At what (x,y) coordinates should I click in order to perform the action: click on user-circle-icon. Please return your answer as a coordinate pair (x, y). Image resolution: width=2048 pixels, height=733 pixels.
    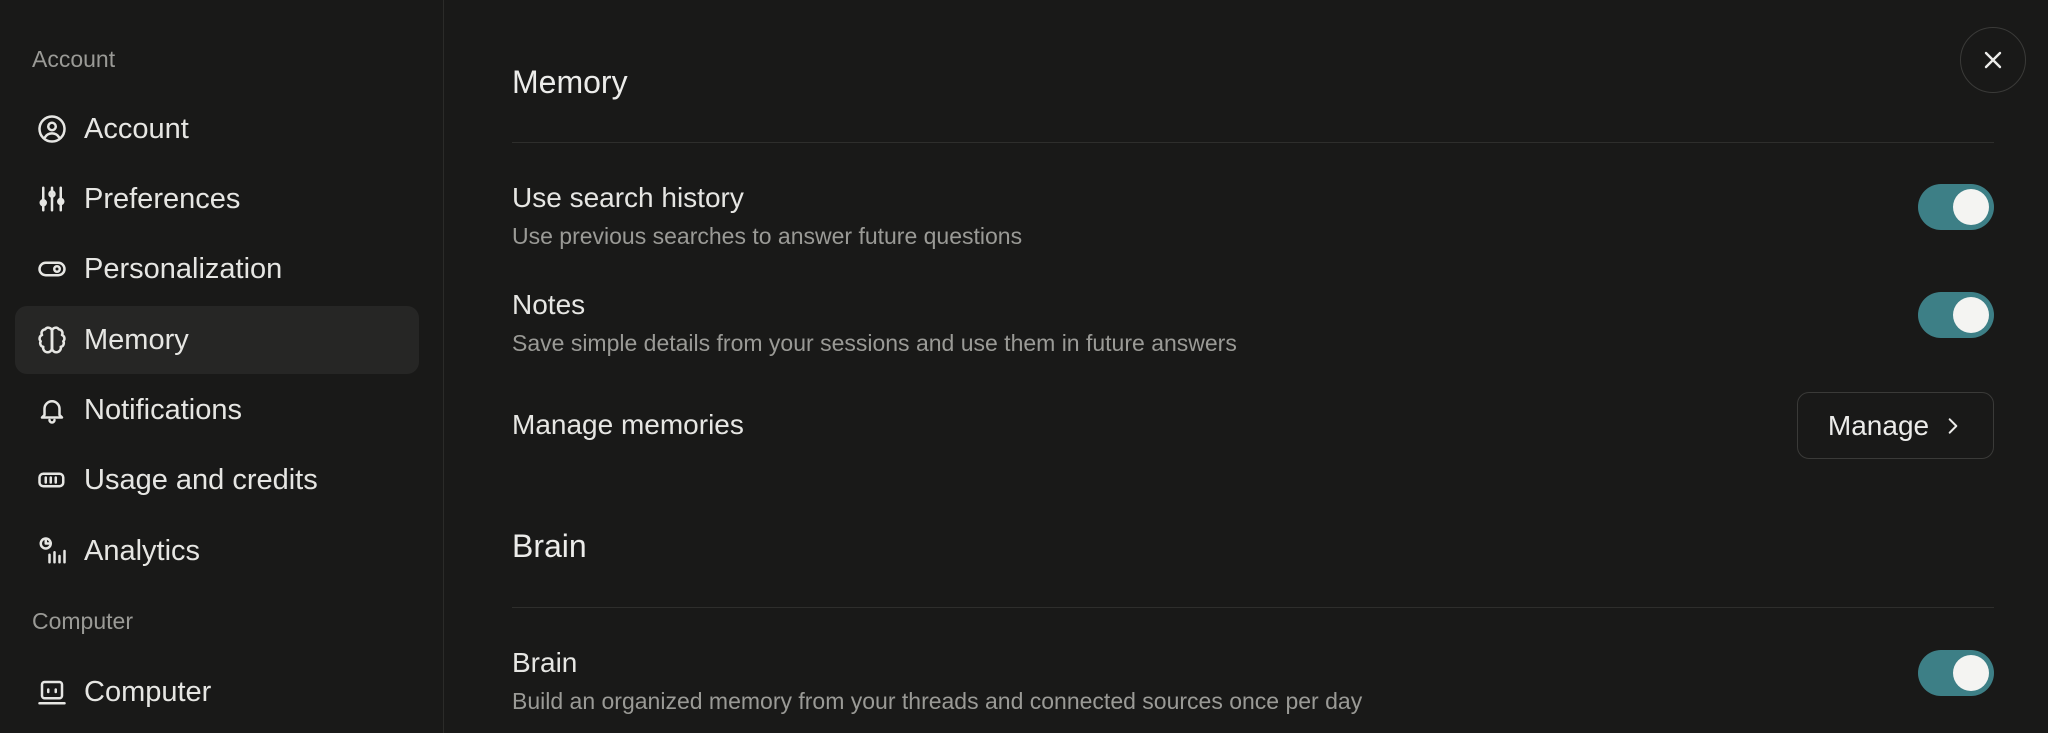
    Looking at the image, I should click on (52, 129).